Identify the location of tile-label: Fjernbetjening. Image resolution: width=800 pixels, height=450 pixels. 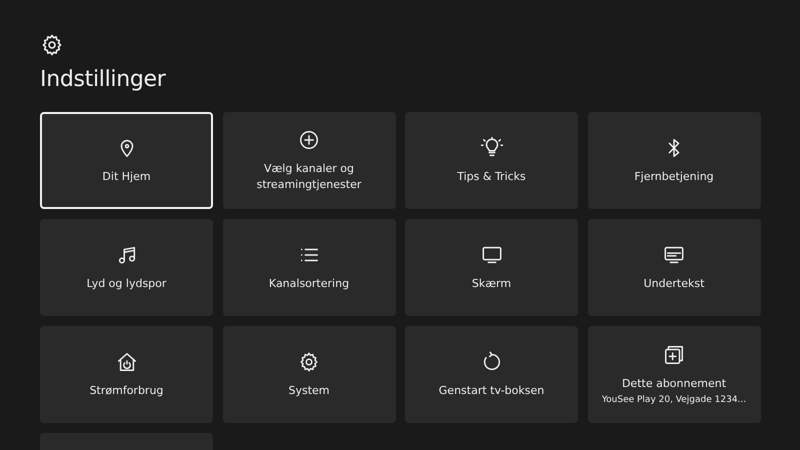
(674, 176).